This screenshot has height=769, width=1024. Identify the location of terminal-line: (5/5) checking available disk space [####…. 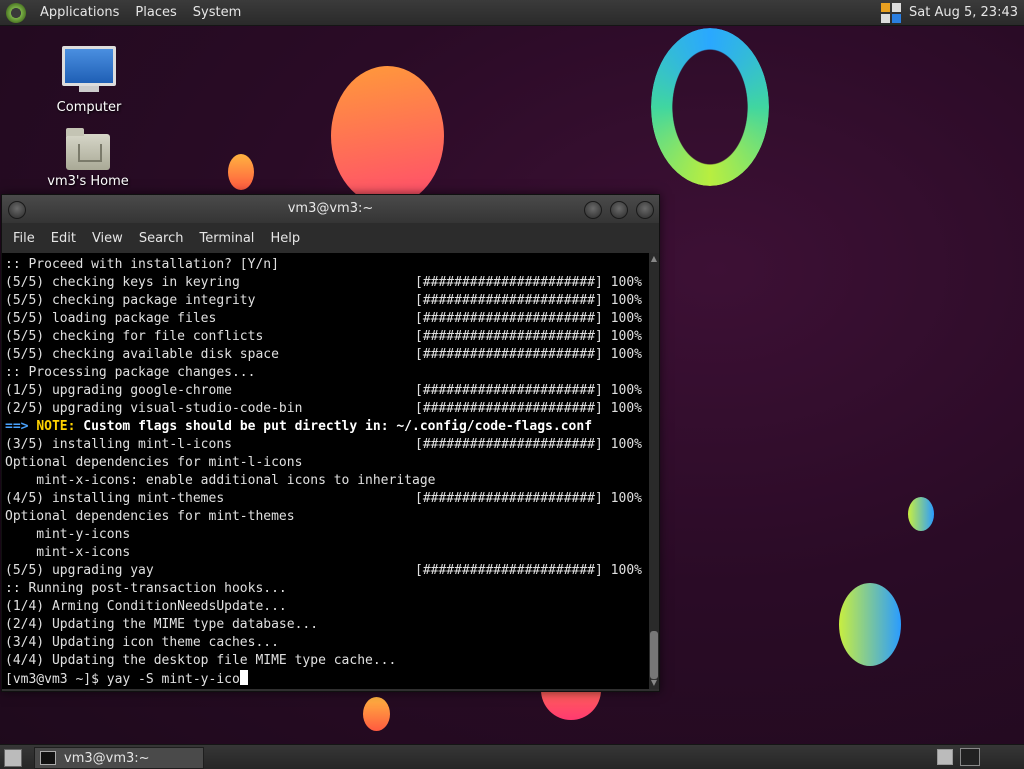
(323, 354).